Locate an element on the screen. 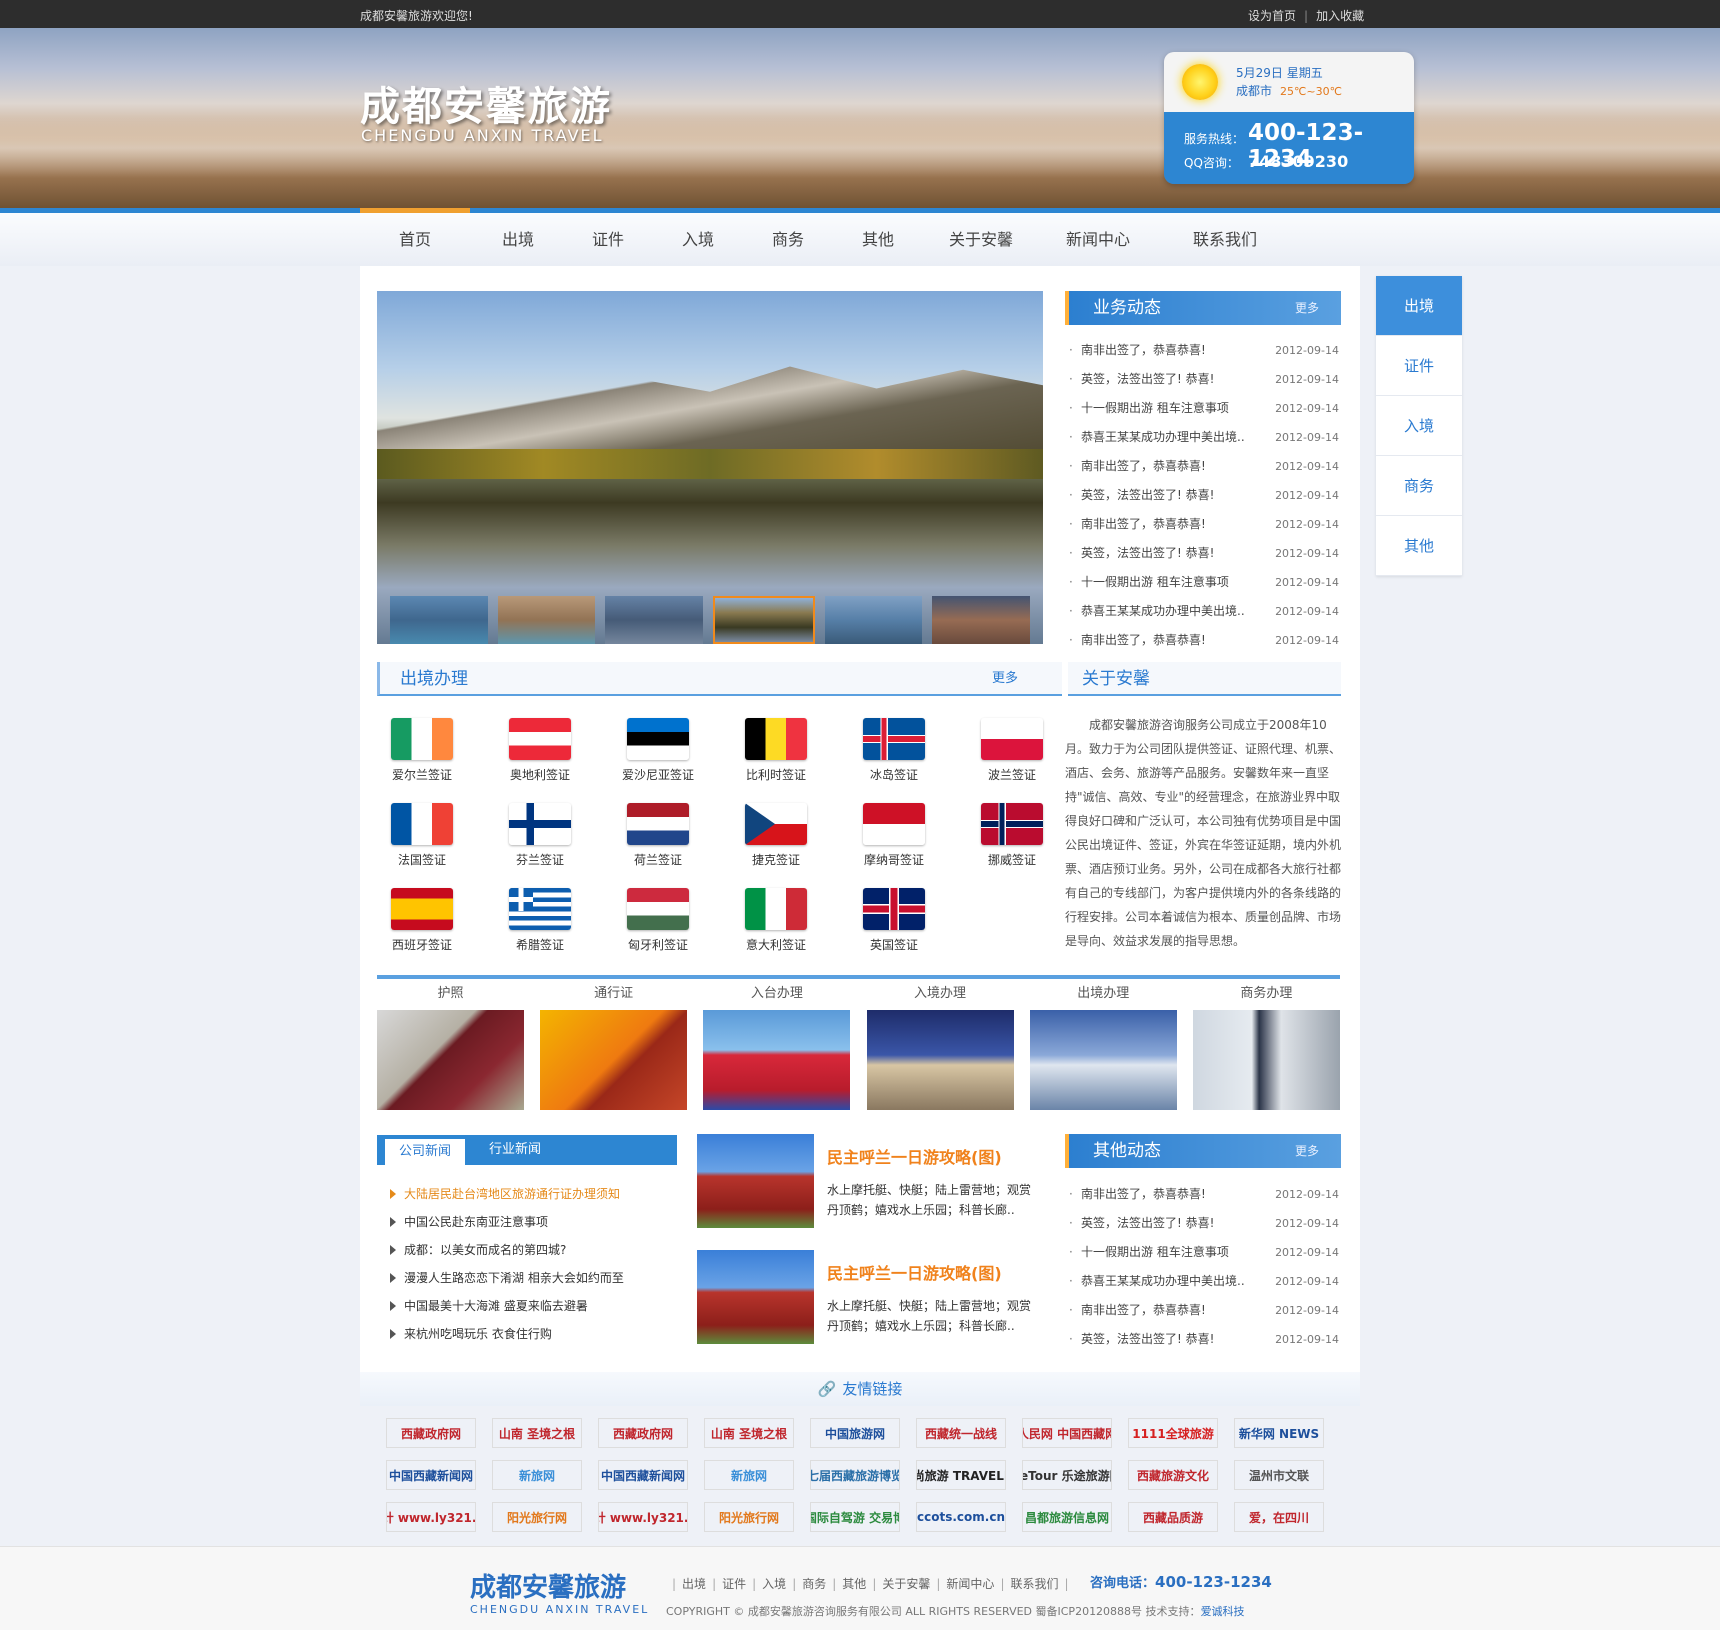 The width and height of the screenshot is (1720, 1630). sidebar-item: 商务 is located at coordinates (1419, 486).